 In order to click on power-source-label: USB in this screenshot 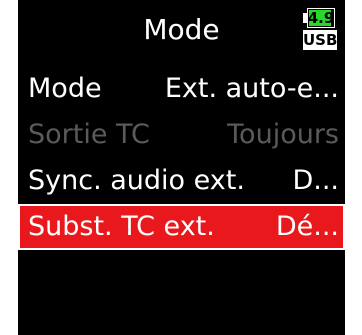, I will do `click(320, 40)`.